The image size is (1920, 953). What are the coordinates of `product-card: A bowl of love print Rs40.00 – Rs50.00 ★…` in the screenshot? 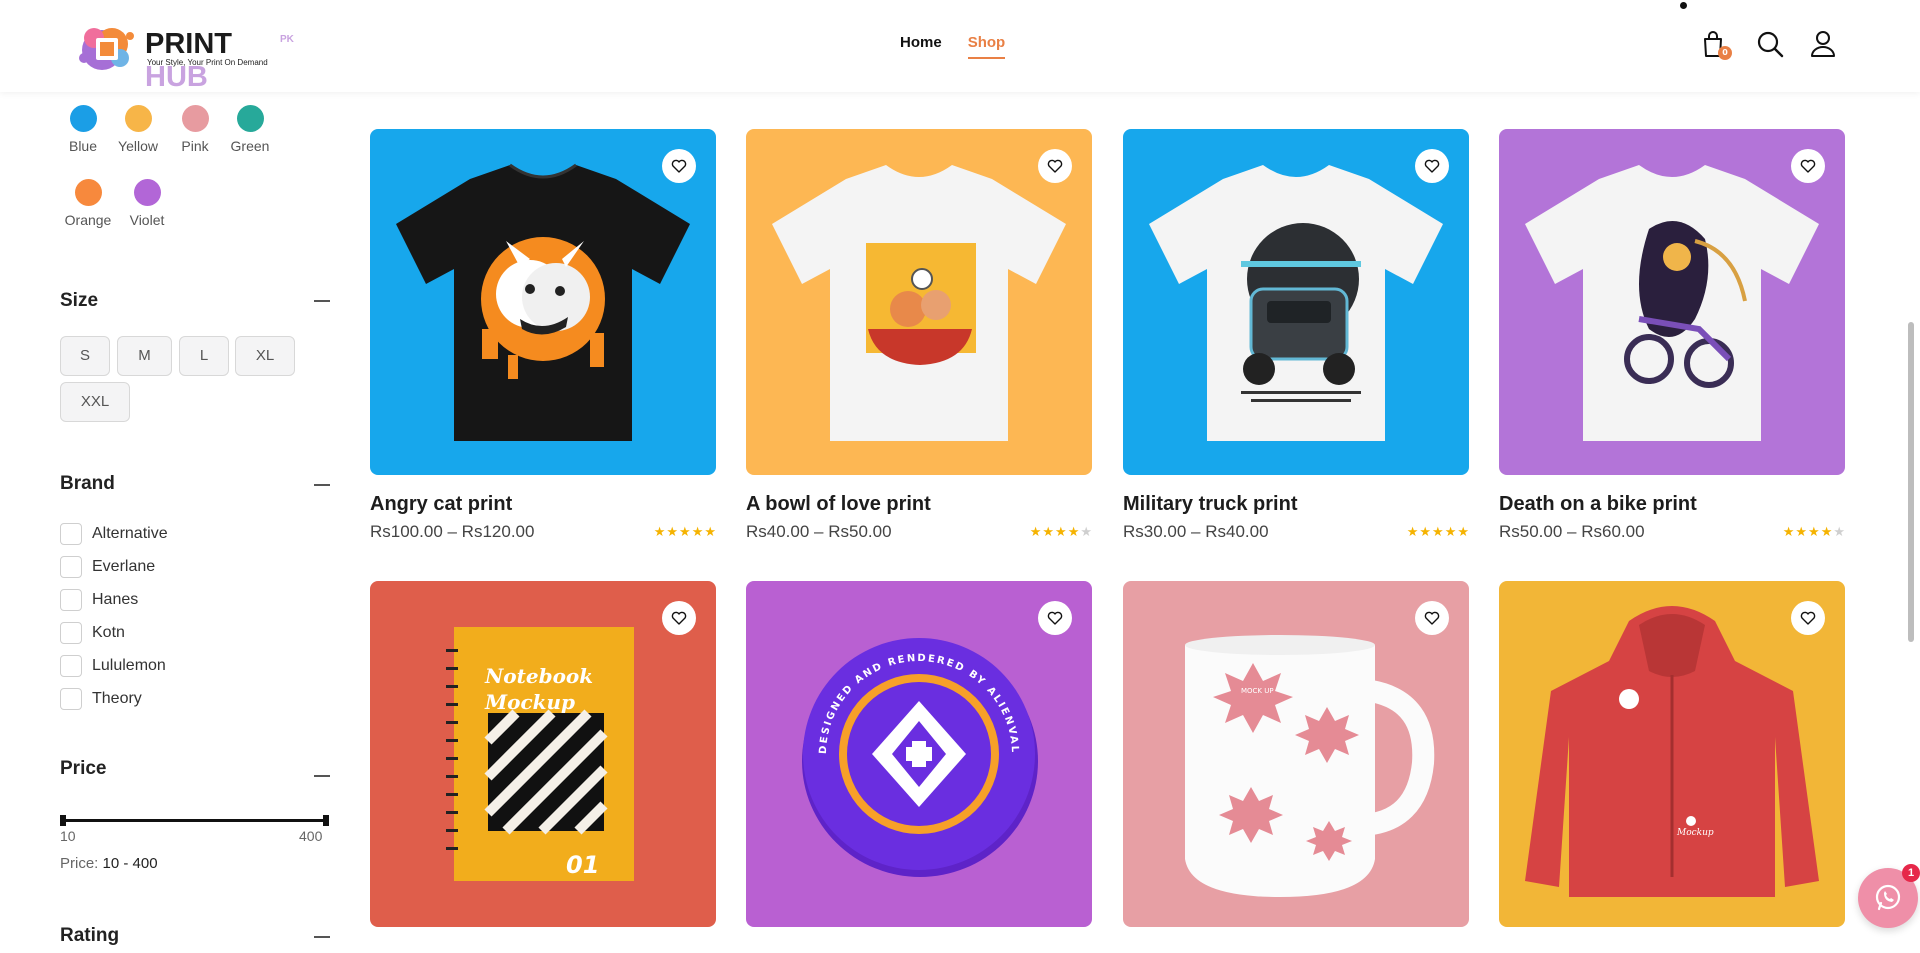 It's located at (919, 335).